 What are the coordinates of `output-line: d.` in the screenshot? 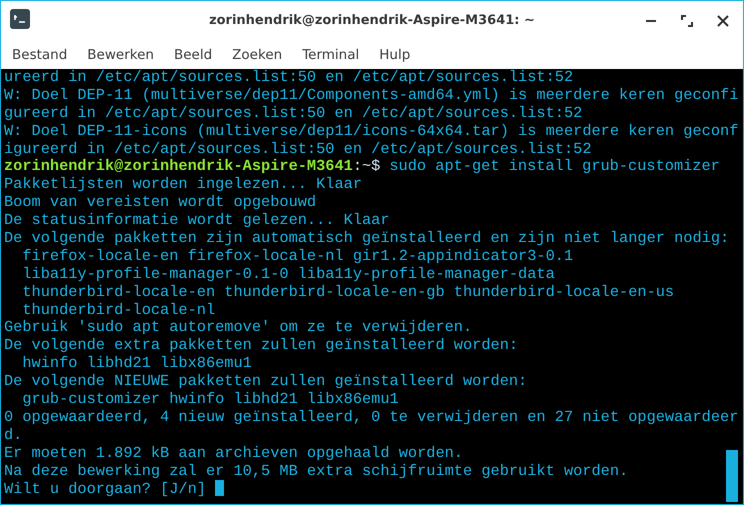 It's located at (13, 435).